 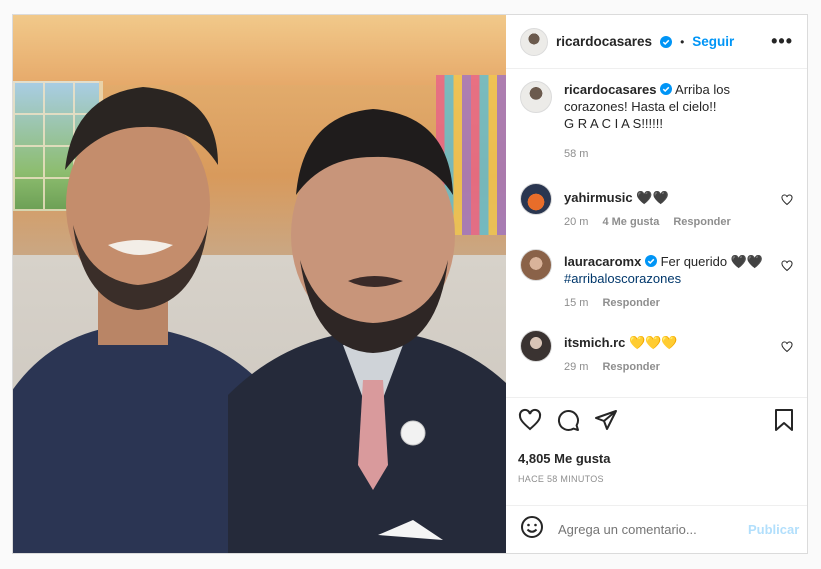 I want to click on comment-time: 15 m, so click(x=576, y=303).